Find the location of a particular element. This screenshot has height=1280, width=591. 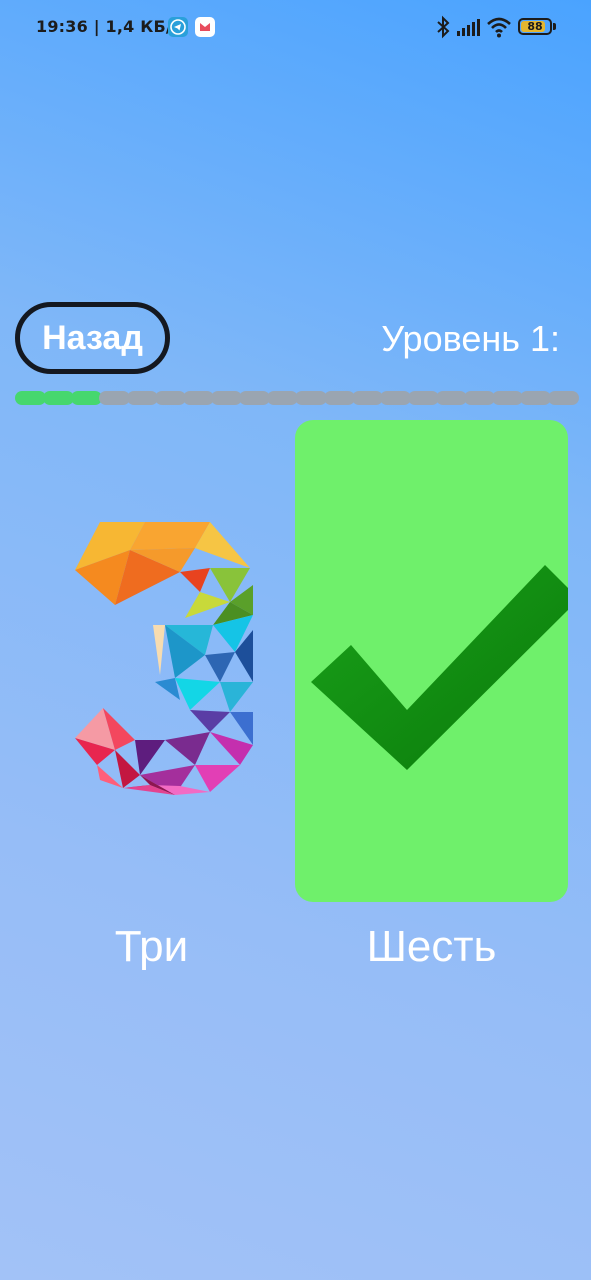

battery-percent: 88 is located at coordinates (535, 26).